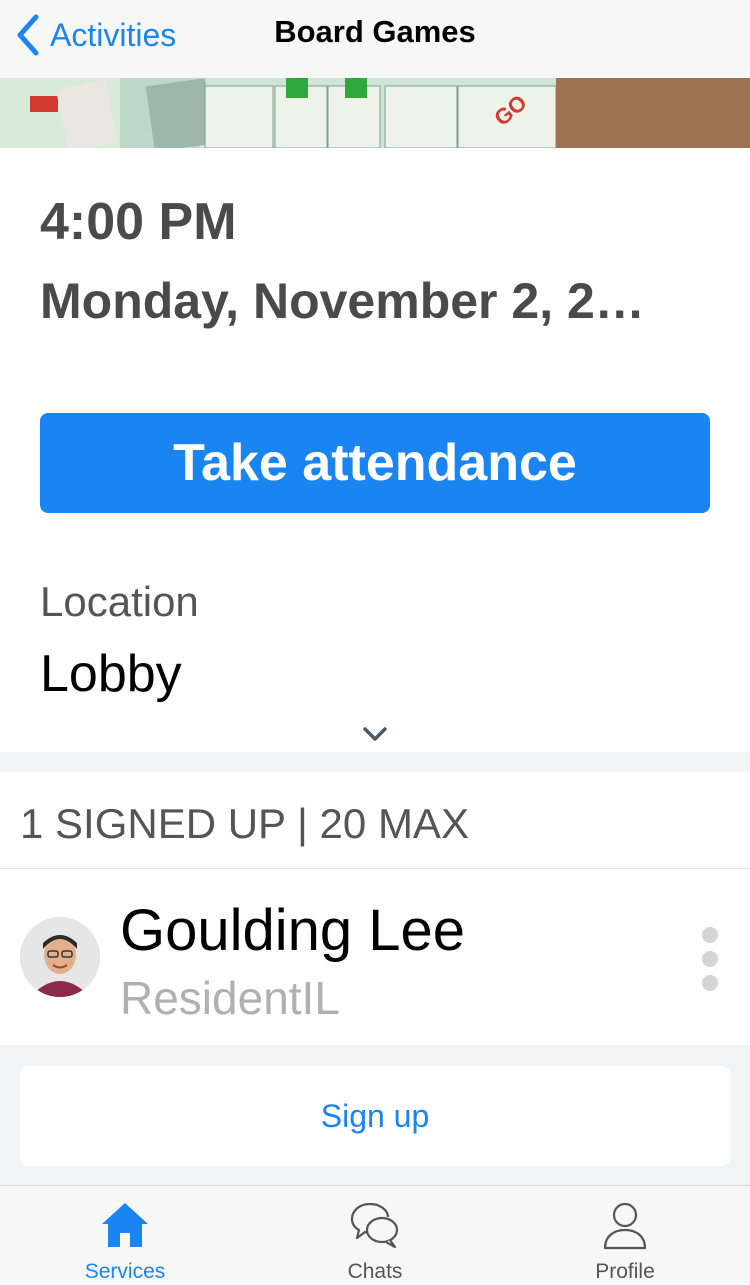  I want to click on tab-chats: Chats, so click(375, 1235).